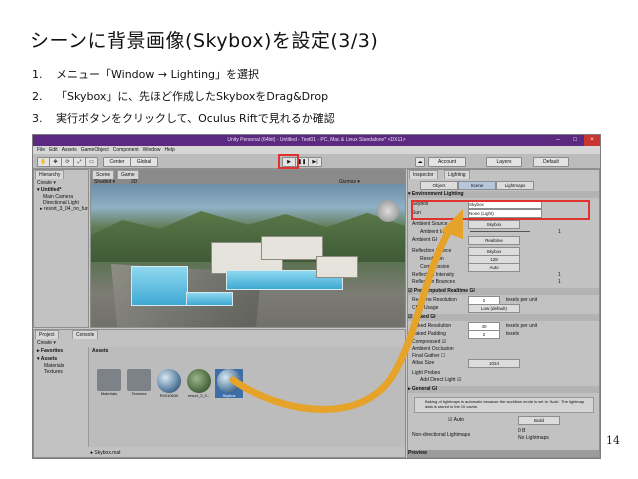 The height and width of the screenshot is (479, 638). Describe the element at coordinates (37, 74) in the screenshot. I see `step-number: 1.` at that location.